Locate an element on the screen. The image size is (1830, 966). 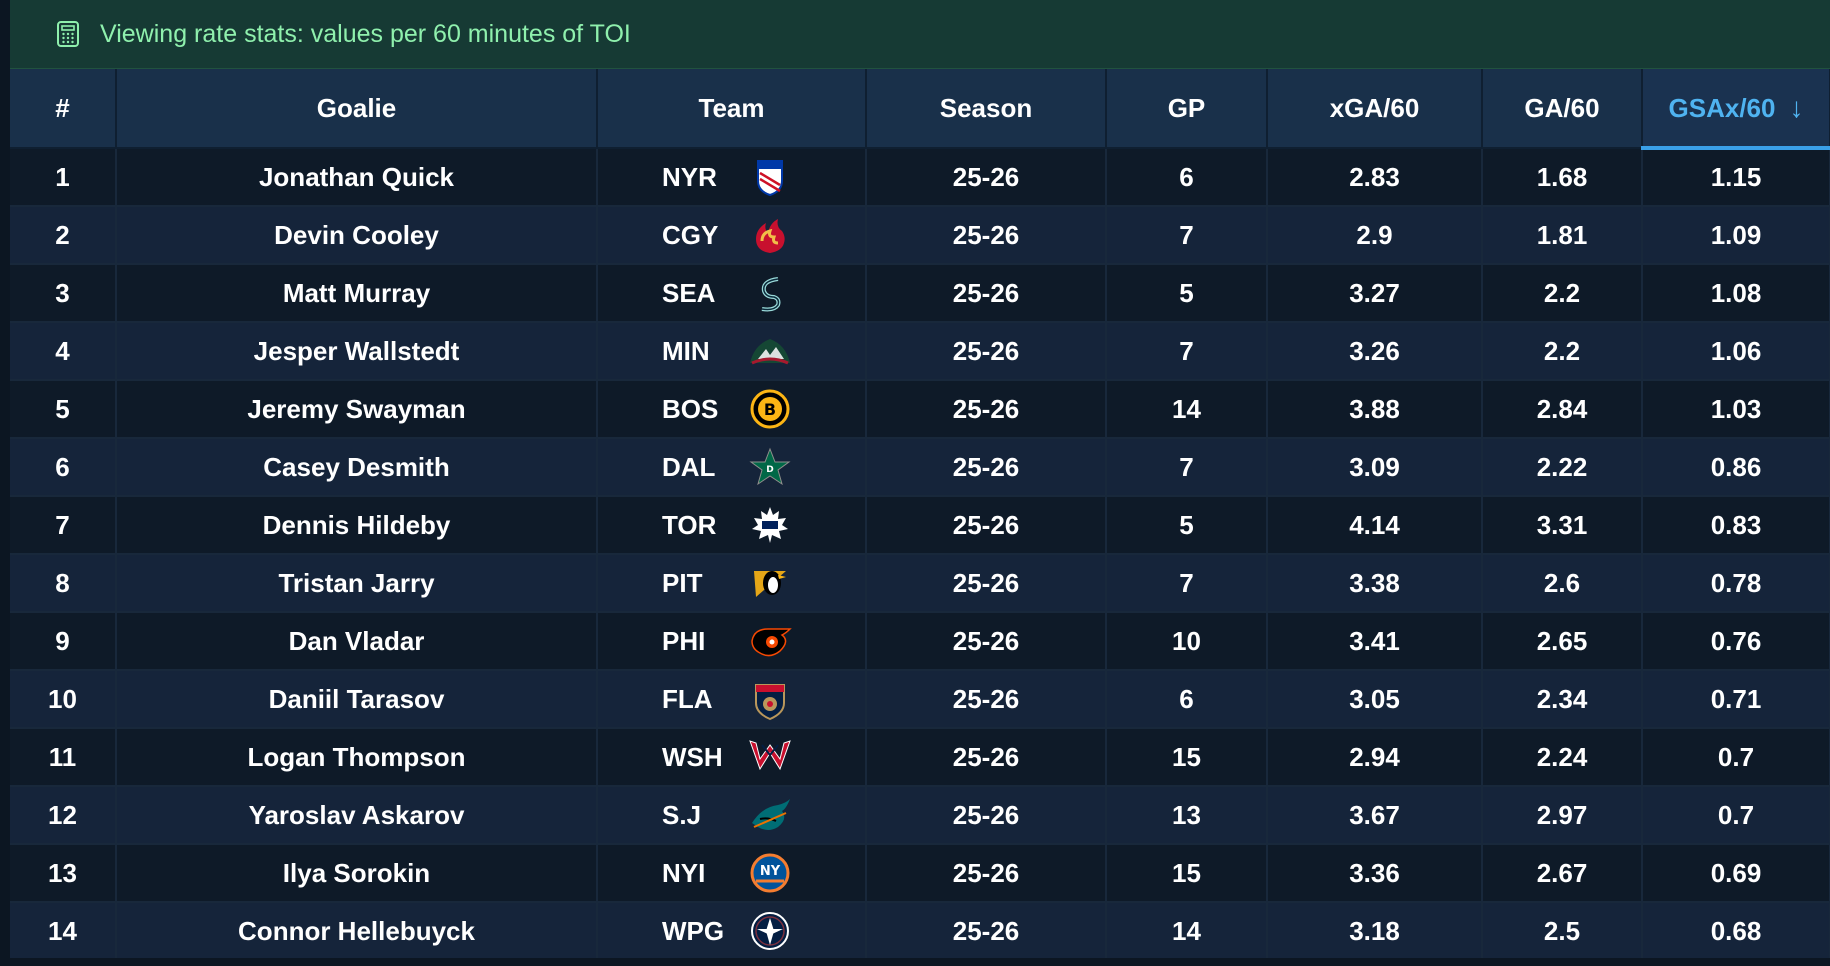
rank-cell: 9 is located at coordinates (63, 641).